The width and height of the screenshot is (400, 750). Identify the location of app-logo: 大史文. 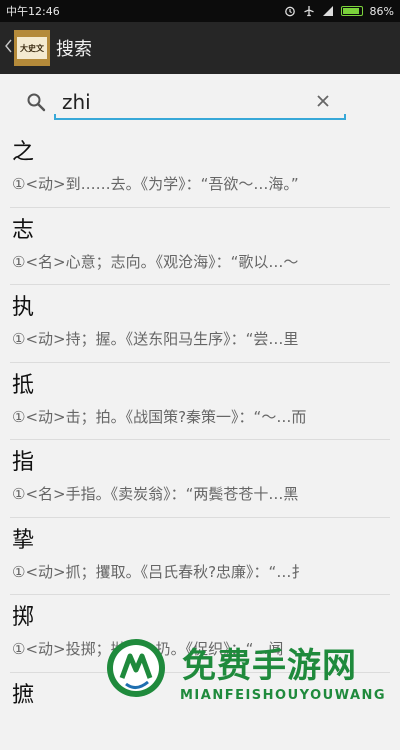
(32, 48).